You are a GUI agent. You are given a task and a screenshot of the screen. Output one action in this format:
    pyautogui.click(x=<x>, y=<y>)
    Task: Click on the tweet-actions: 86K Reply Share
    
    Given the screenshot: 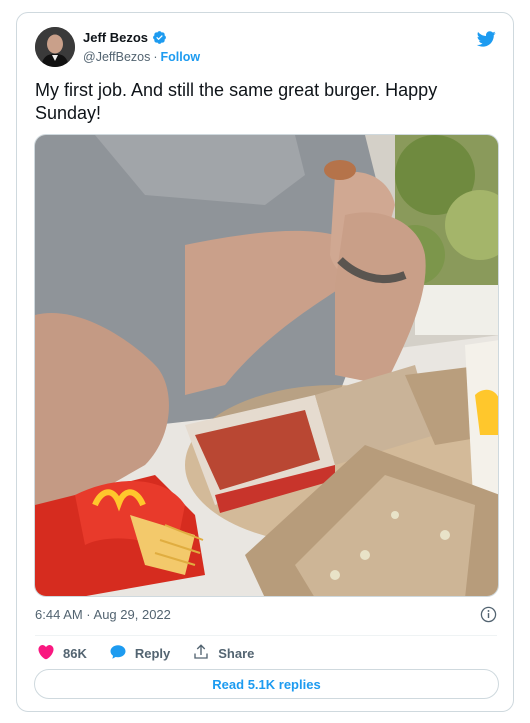 What is the action you would take?
    pyautogui.click(x=145, y=653)
    